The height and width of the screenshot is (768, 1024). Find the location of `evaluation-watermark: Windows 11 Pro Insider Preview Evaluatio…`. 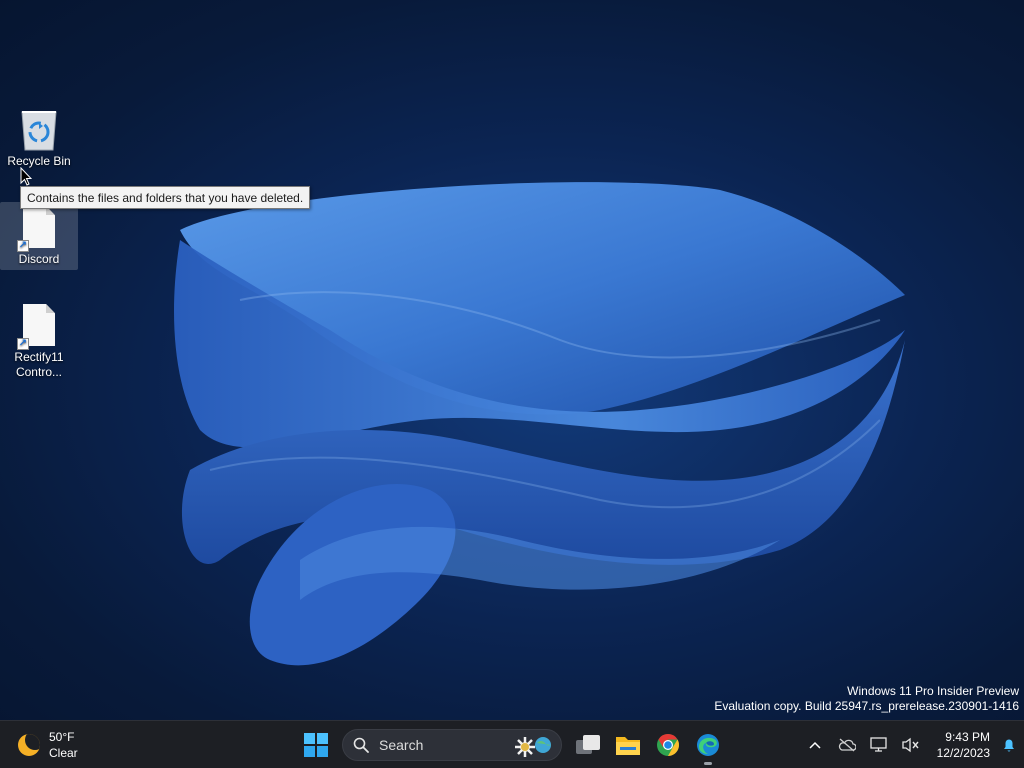

evaluation-watermark: Windows 11 Pro Insider Preview Evaluatio… is located at coordinates (866, 699).